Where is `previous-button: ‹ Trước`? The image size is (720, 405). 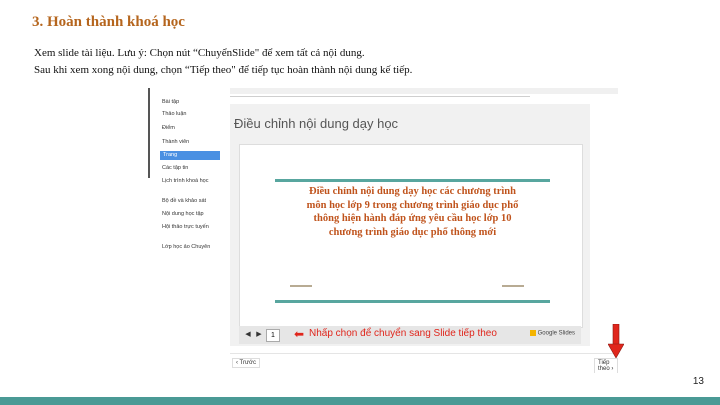
previous-button: ‹ Trước is located at coordinates (246, 363).